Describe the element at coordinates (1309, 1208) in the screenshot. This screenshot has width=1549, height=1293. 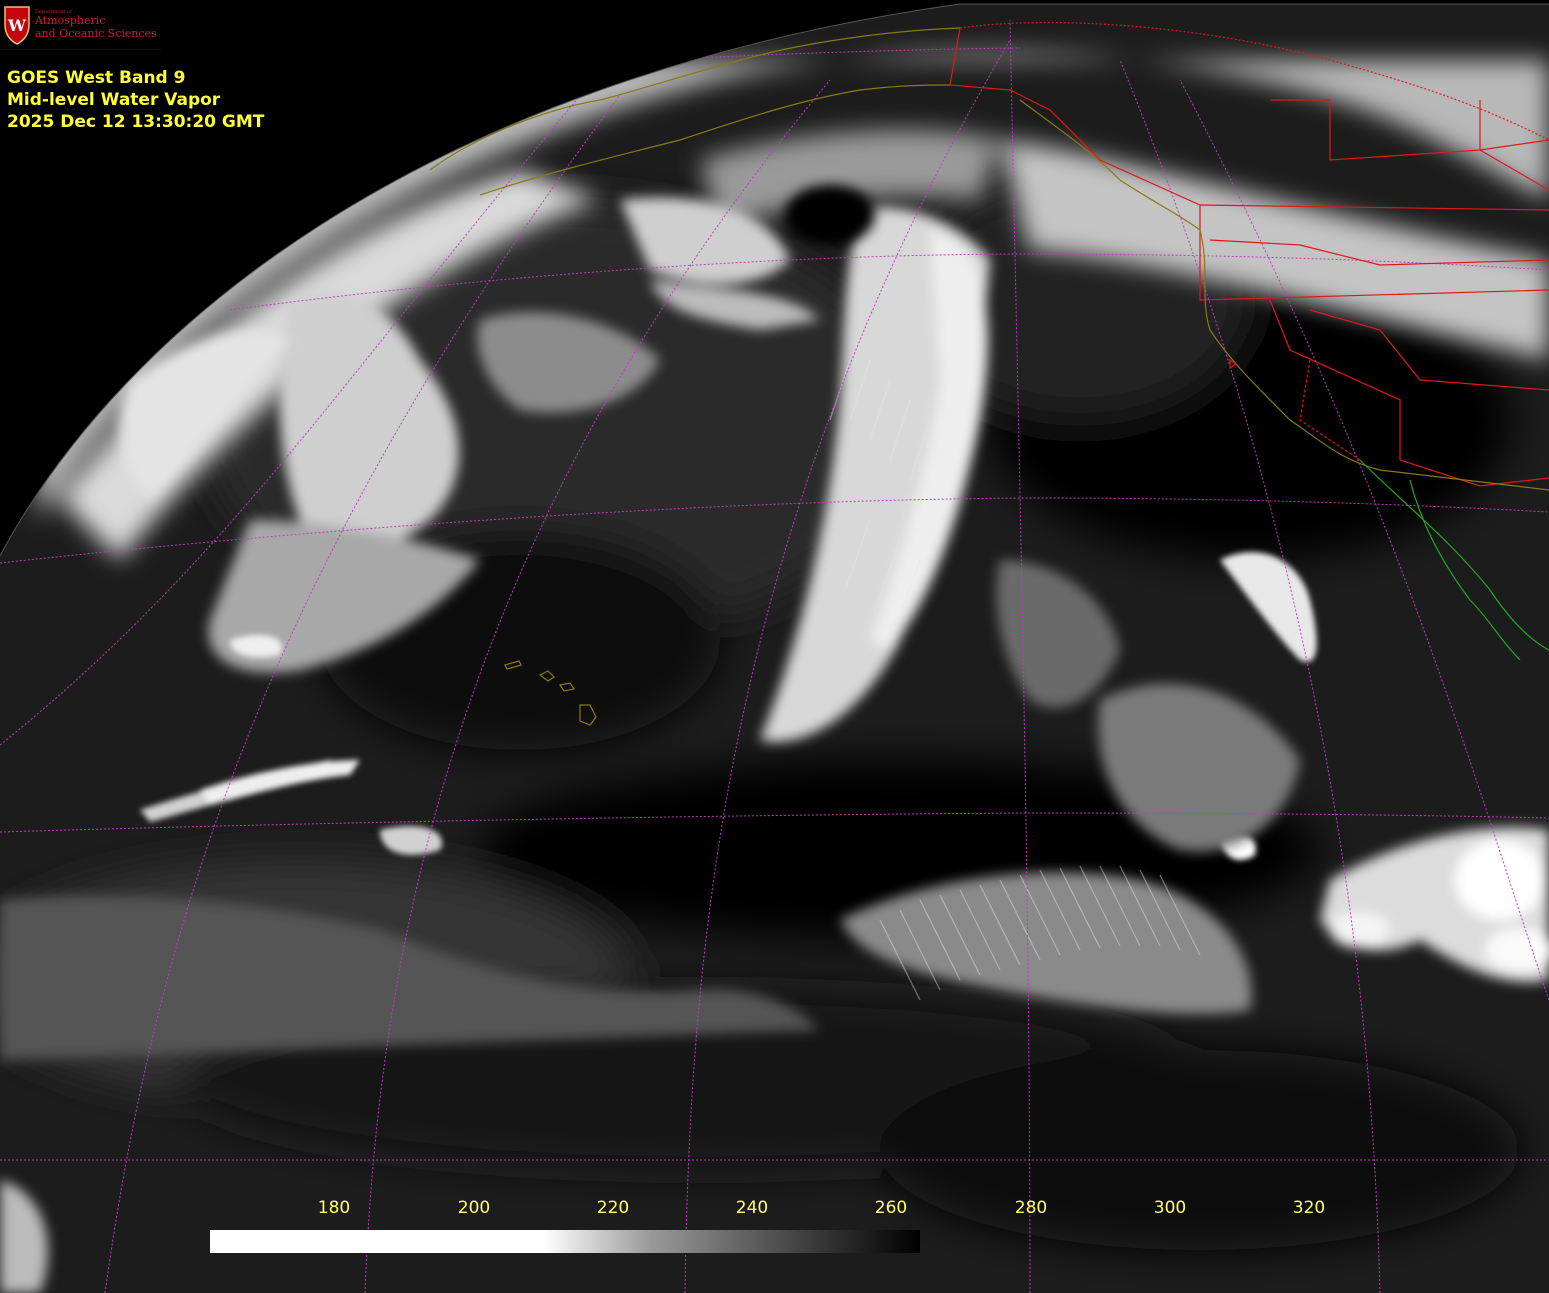
I see `colorbar-tick: 320` at that location.